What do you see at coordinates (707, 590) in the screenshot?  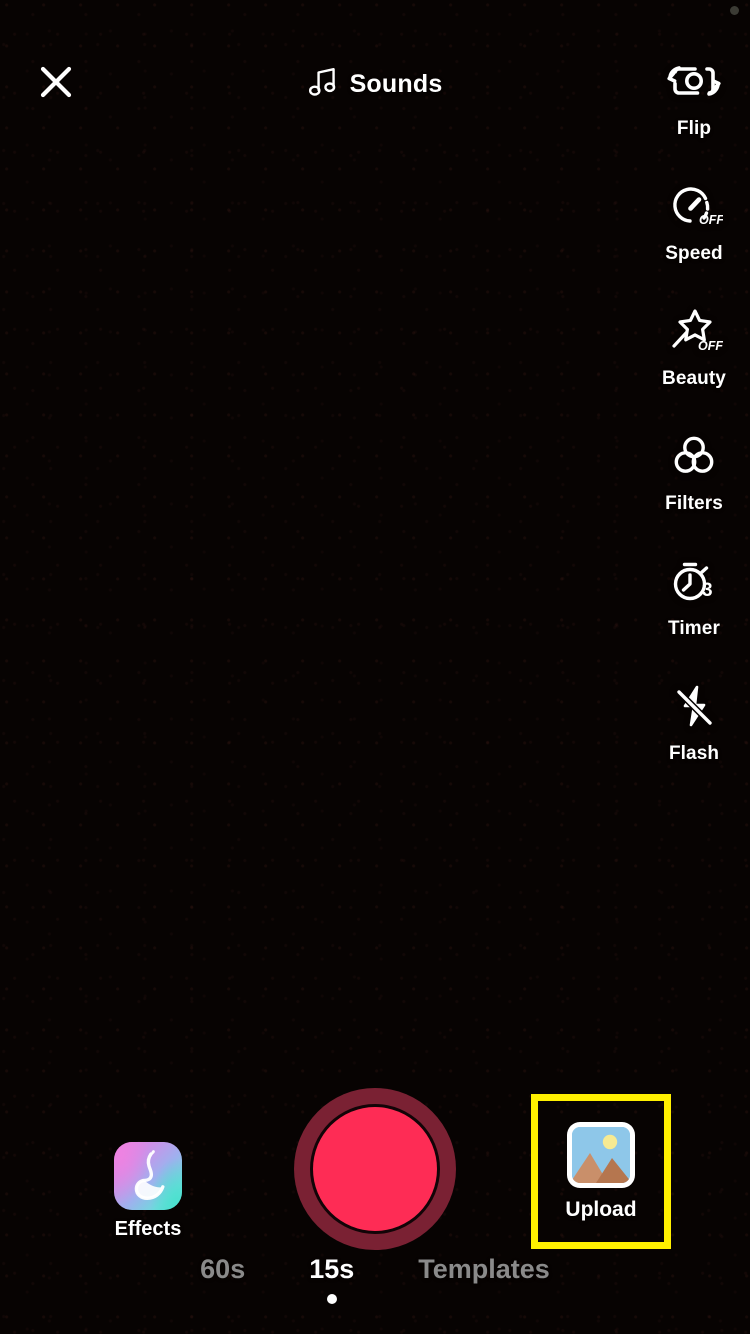 I see `timer-badge: 3` at bounding box center [707, 590].